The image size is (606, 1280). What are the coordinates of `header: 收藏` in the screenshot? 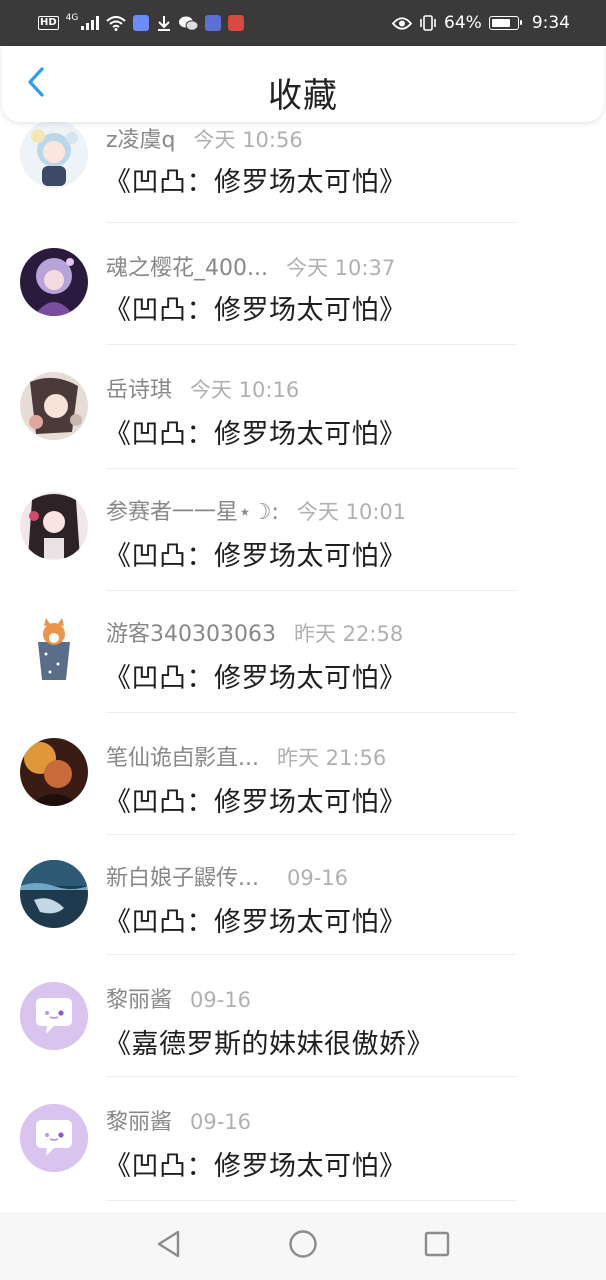 It's located at (303, 84).